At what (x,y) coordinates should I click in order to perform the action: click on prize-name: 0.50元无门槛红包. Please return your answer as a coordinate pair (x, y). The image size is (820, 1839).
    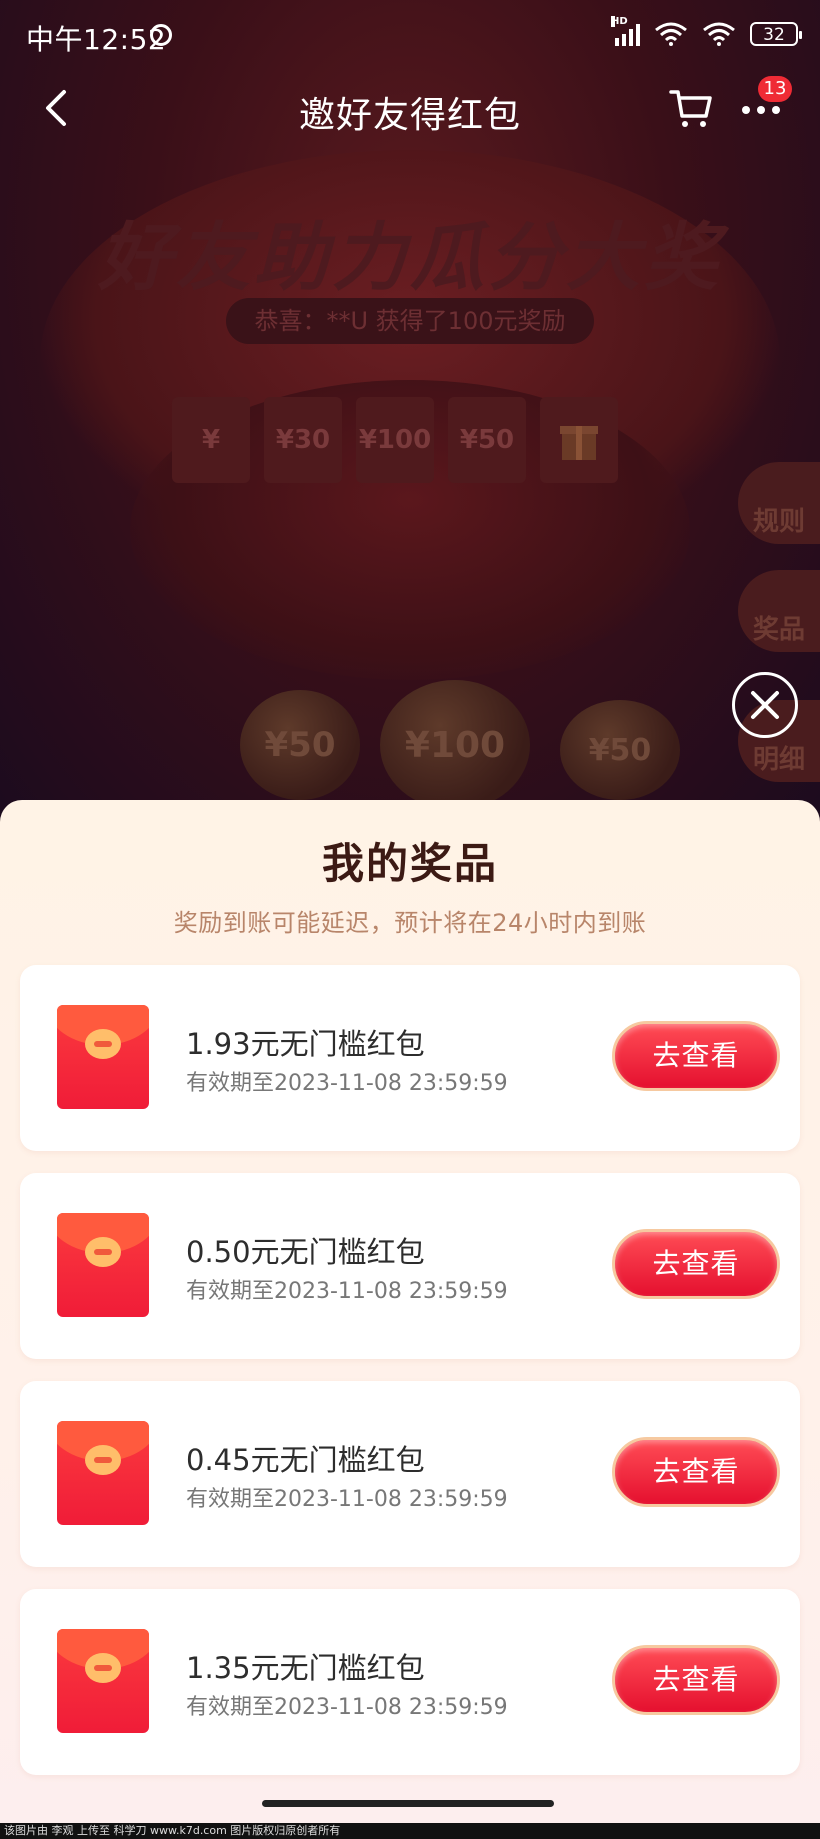
    Looking at the image, I should click on (305, 1252).